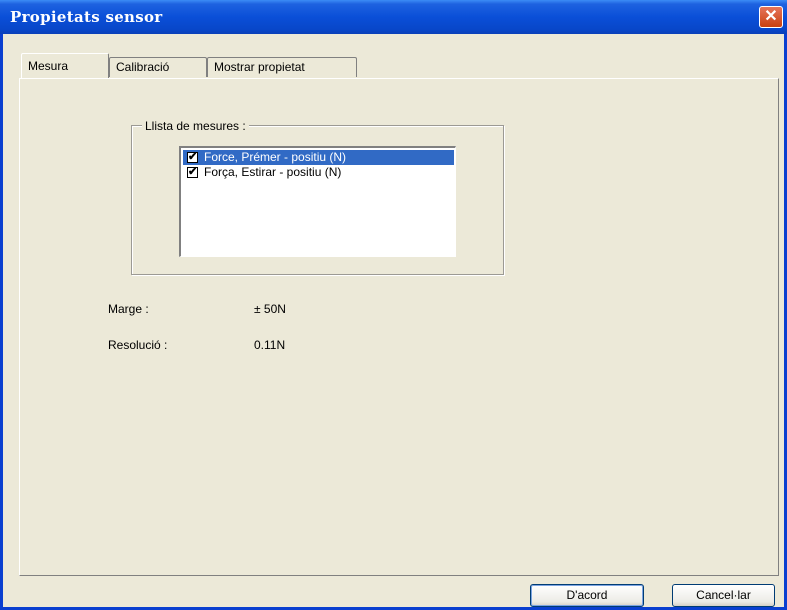 This screenshot has height=610, width=787. I want to click on list-item: ✔ Força, Estirar - positiu (N), so click(318, 172).